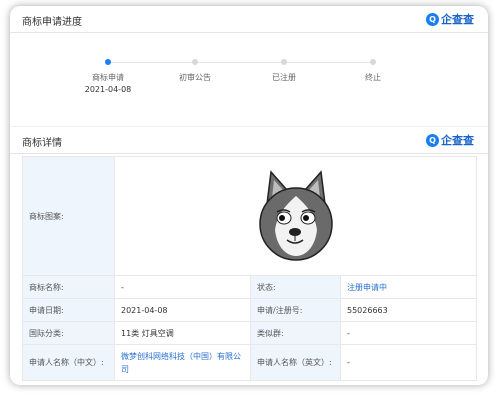  What do you see at coordinates (108, 67) in the screenshot?
I see `step-application: 商标申请 2021-04-08` at bounding box center [108, 67].